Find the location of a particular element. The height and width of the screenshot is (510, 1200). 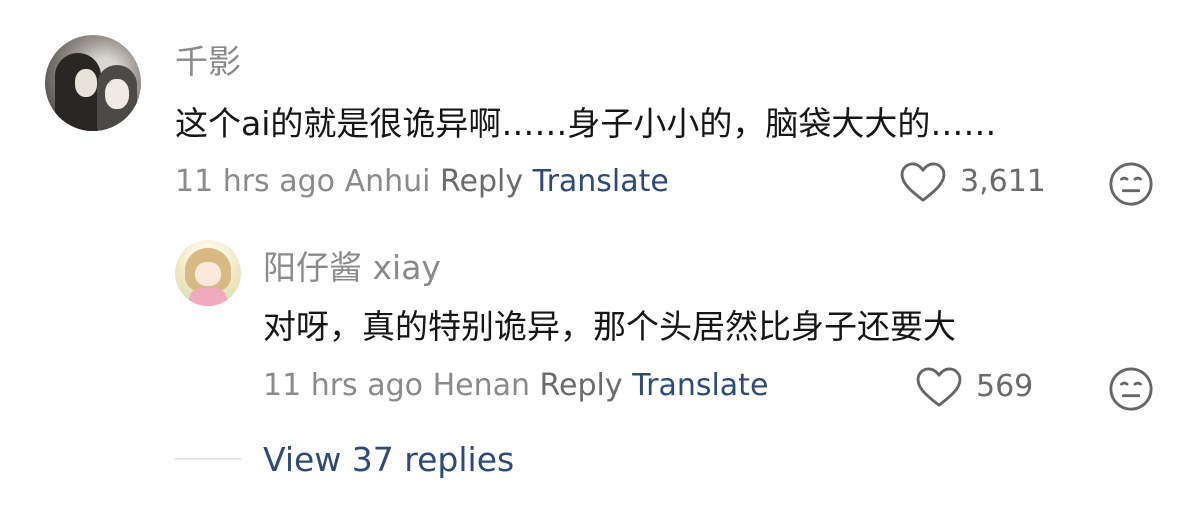

reply-location: Henan is located at coordinates (481, 385).